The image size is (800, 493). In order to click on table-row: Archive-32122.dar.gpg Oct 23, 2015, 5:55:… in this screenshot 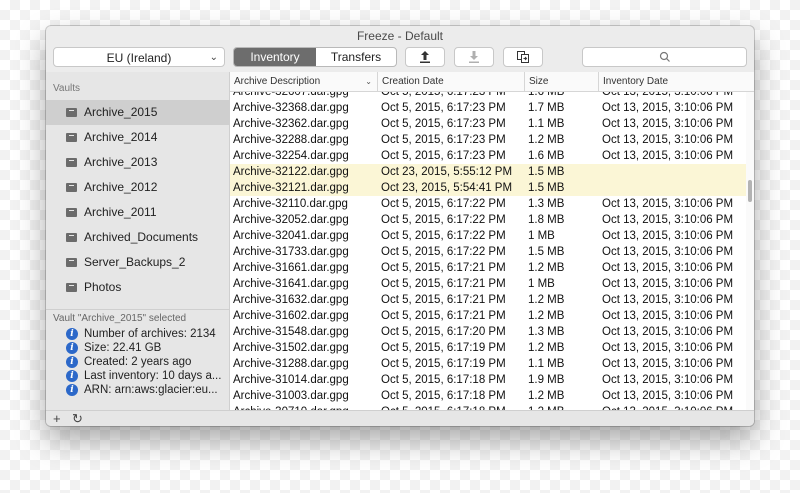, I will do `click(488, 172)`.